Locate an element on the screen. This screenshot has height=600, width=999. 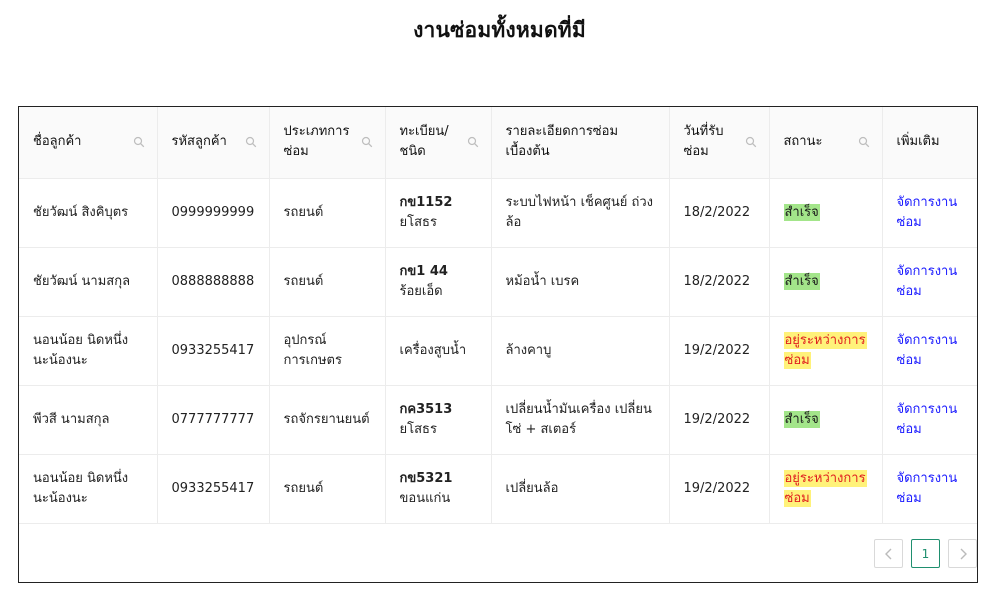
plate-province: ร้อยเอ็ด is located at coordinates (421, 291).